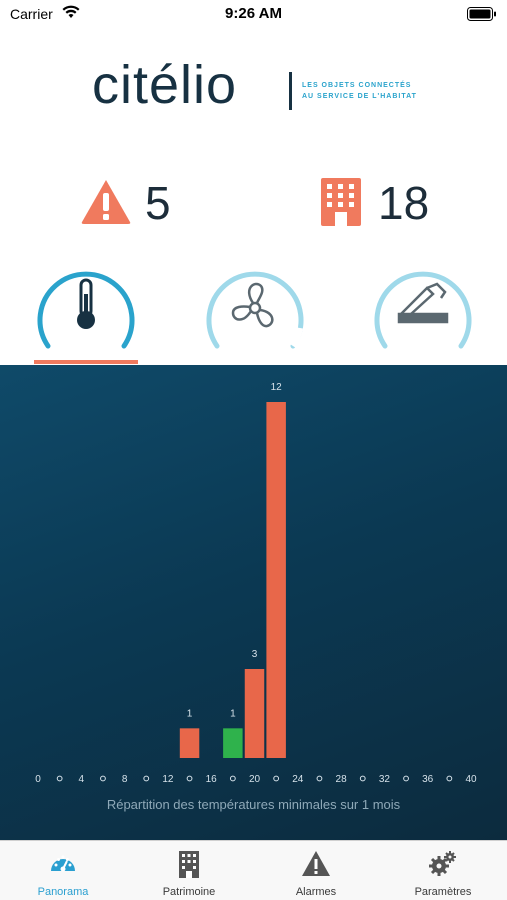  What do you see at coordinates (38, 779) in the screenshot?
I see `x-tick-label: 0` at bounding box center [38, 779].